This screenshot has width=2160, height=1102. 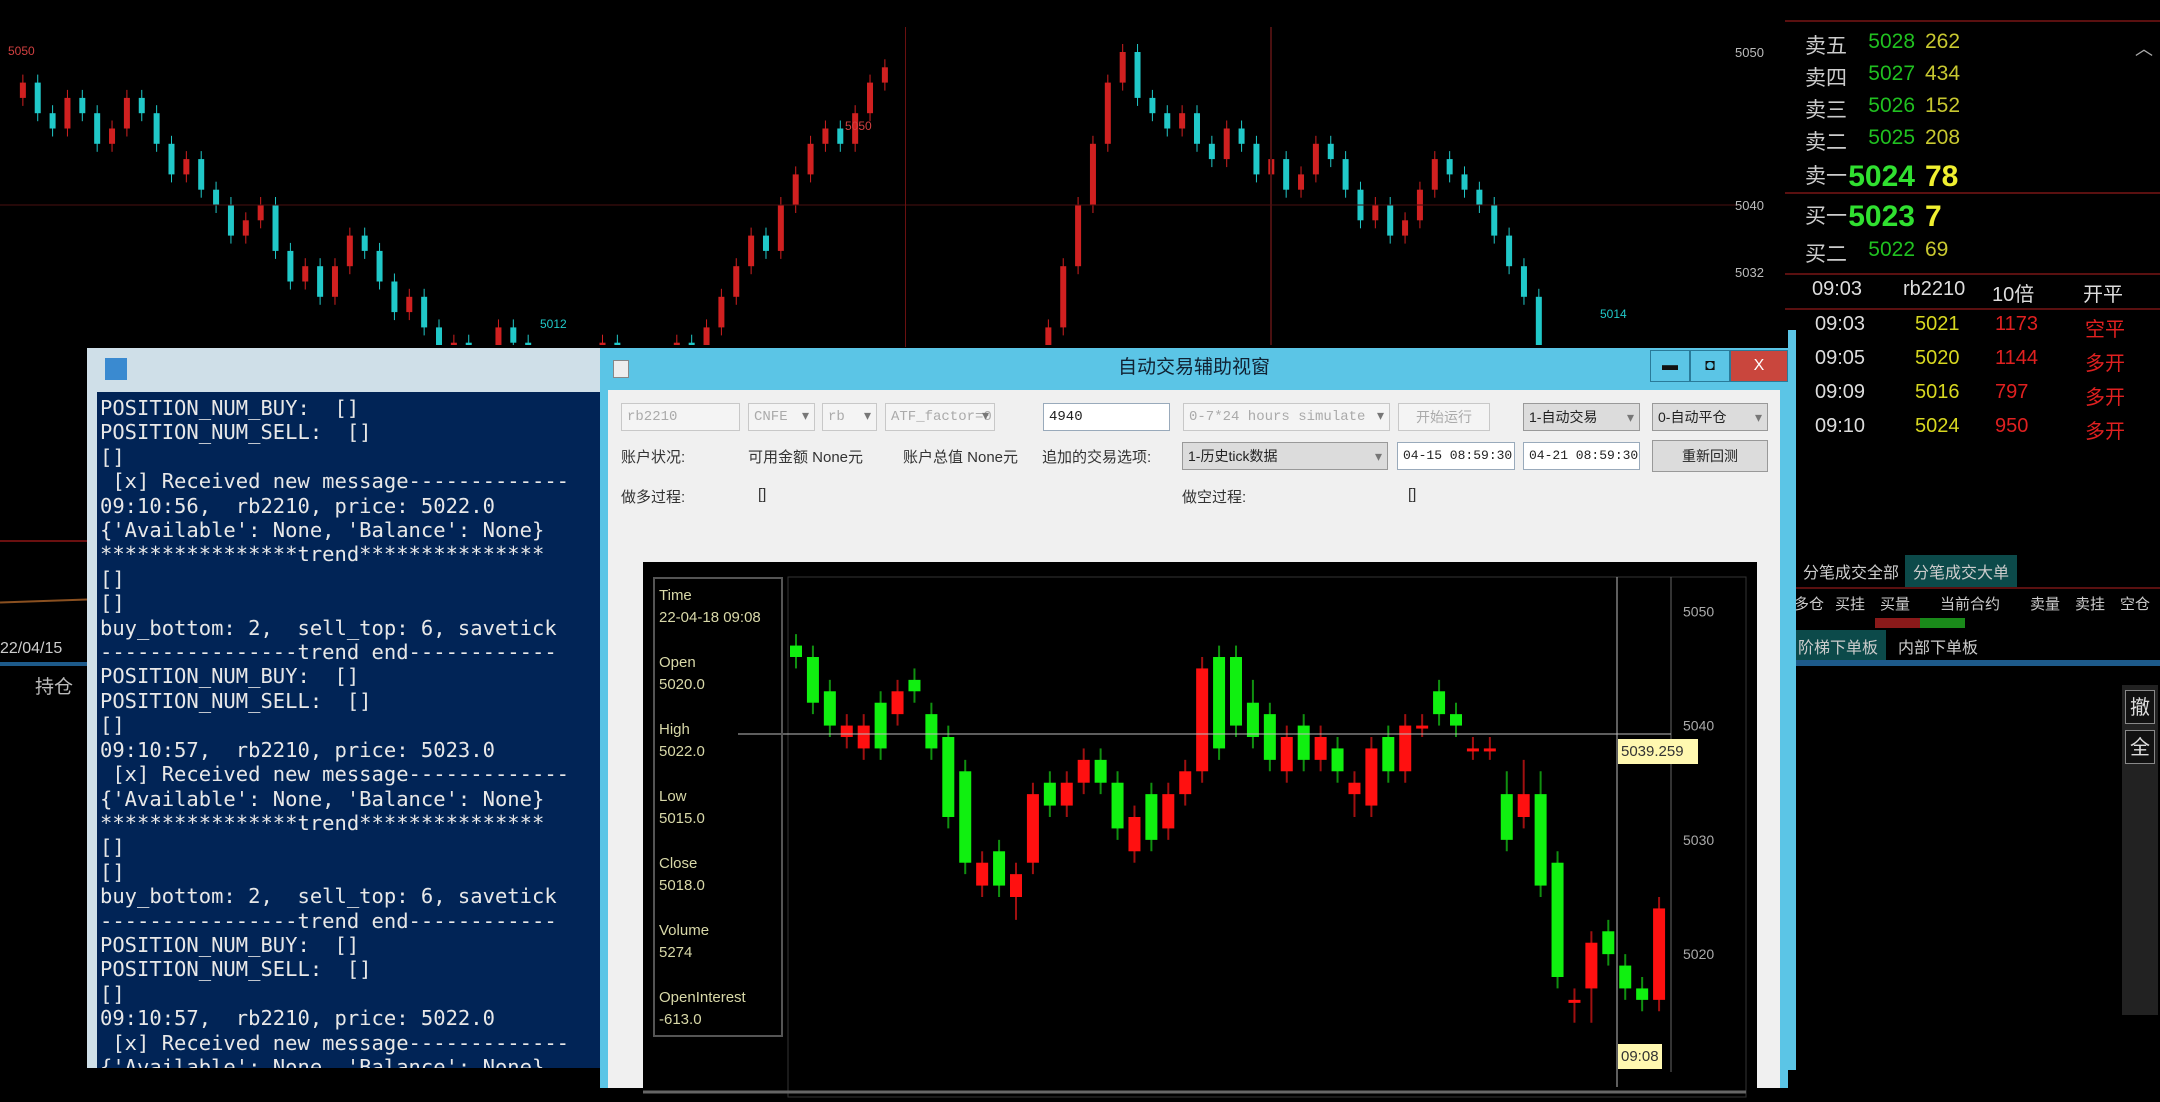 I want to click on auto-close-select: 0-自动平仓, so click(x=1710, y=417).